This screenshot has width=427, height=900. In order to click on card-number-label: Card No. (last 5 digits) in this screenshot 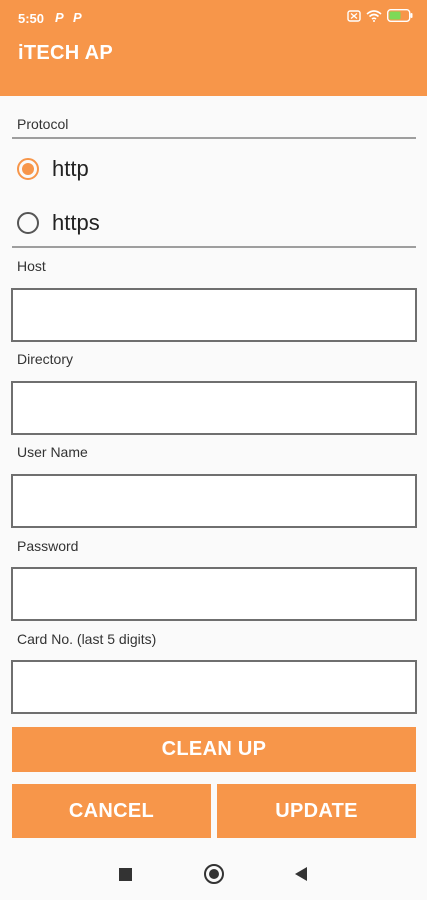, I will do `click(87, 639)`.